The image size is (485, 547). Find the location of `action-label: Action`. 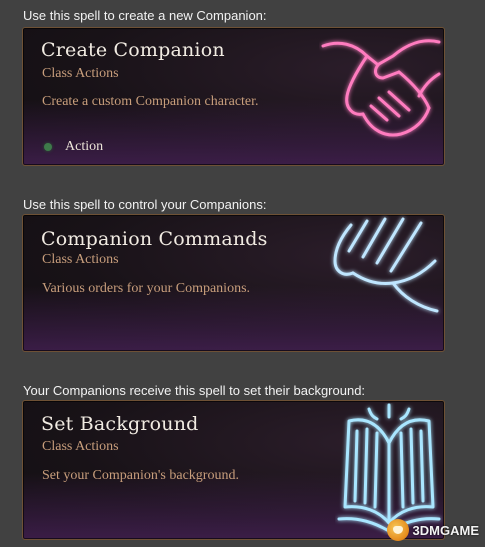

action-label: Action is located at coordinates (84, 146).